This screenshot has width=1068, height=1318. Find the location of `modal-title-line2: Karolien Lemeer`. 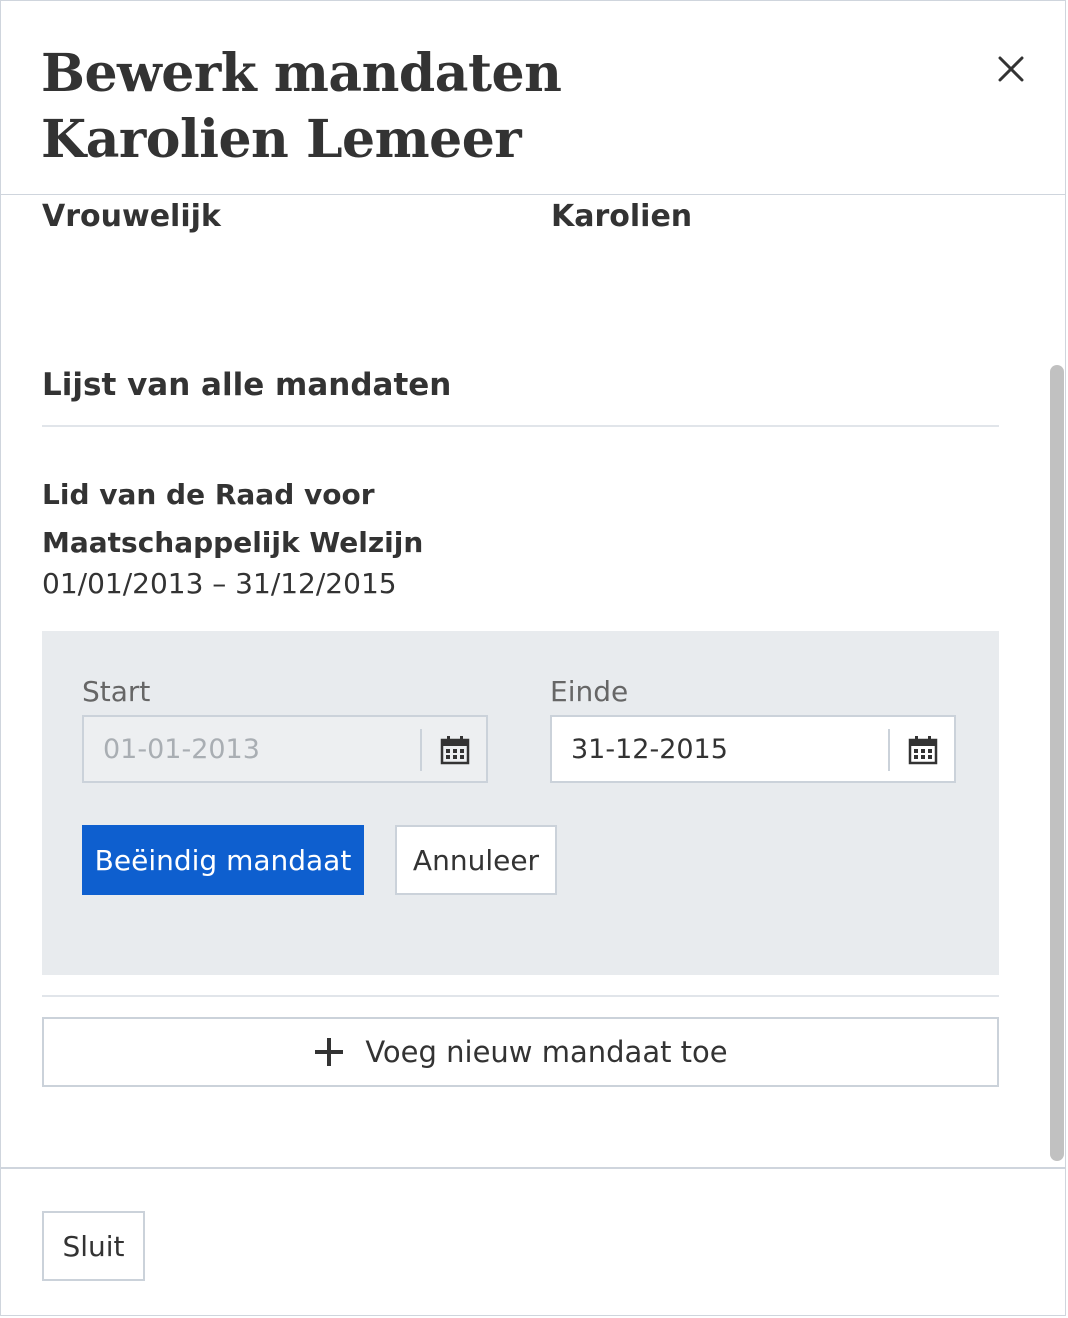

modal-title-line2: Karolien Lemeer is located at coordinates (281, 139).